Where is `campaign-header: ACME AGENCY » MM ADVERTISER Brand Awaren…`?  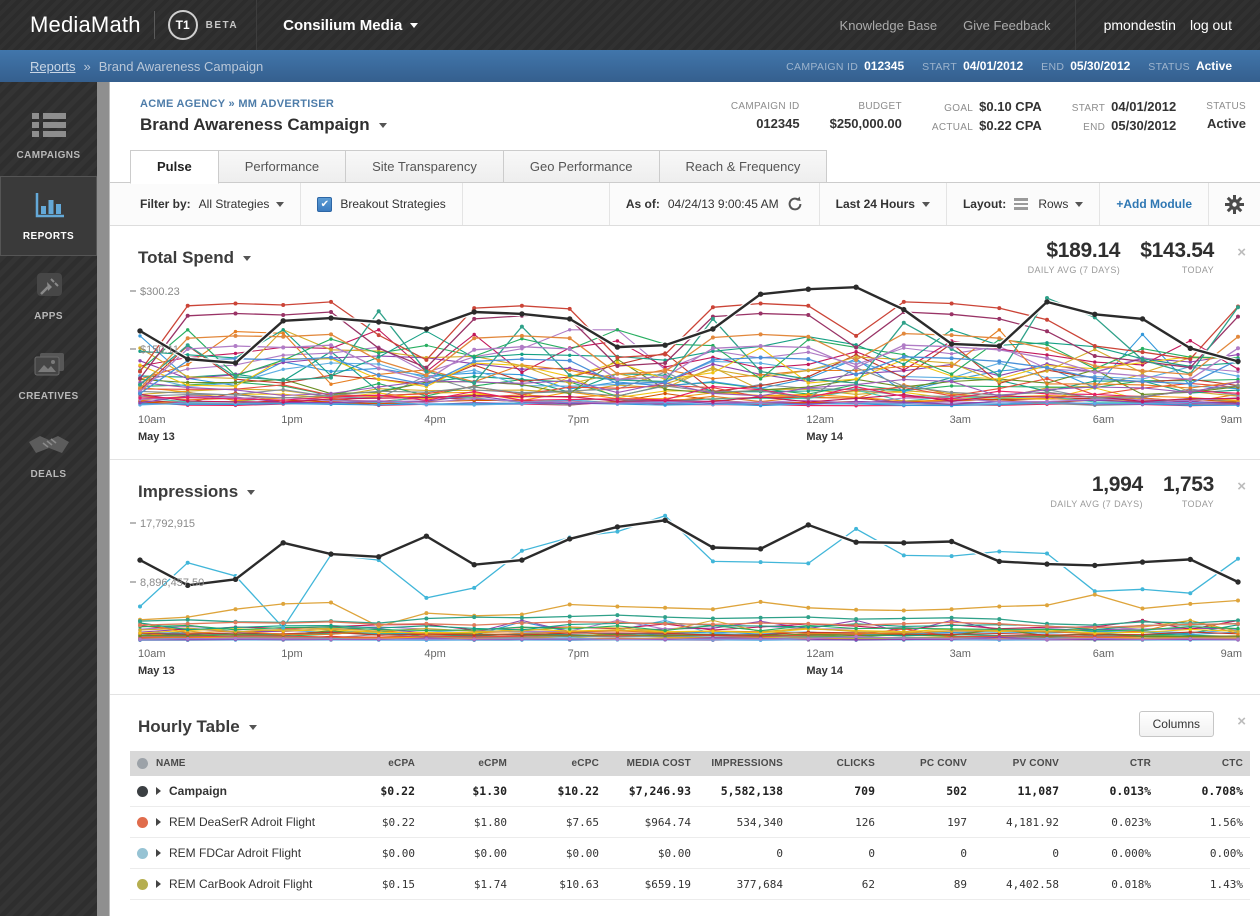 campaign-header: ACME AGENCY » MM ADVERTISER Brand Awaren… is located at coordinates (685, 116).